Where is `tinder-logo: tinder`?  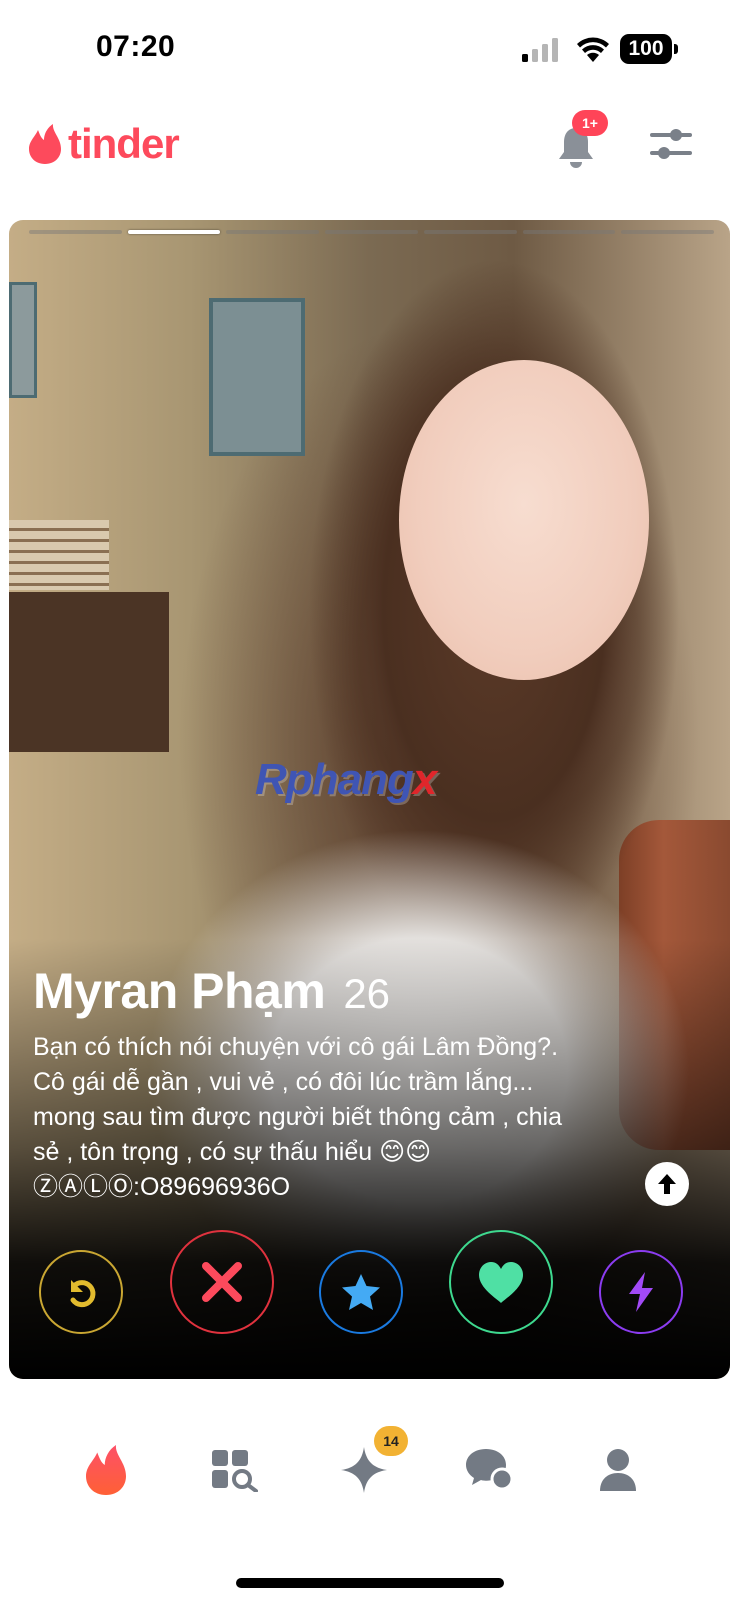 tinder-logo: tinder is located at coordinates (104, 144).